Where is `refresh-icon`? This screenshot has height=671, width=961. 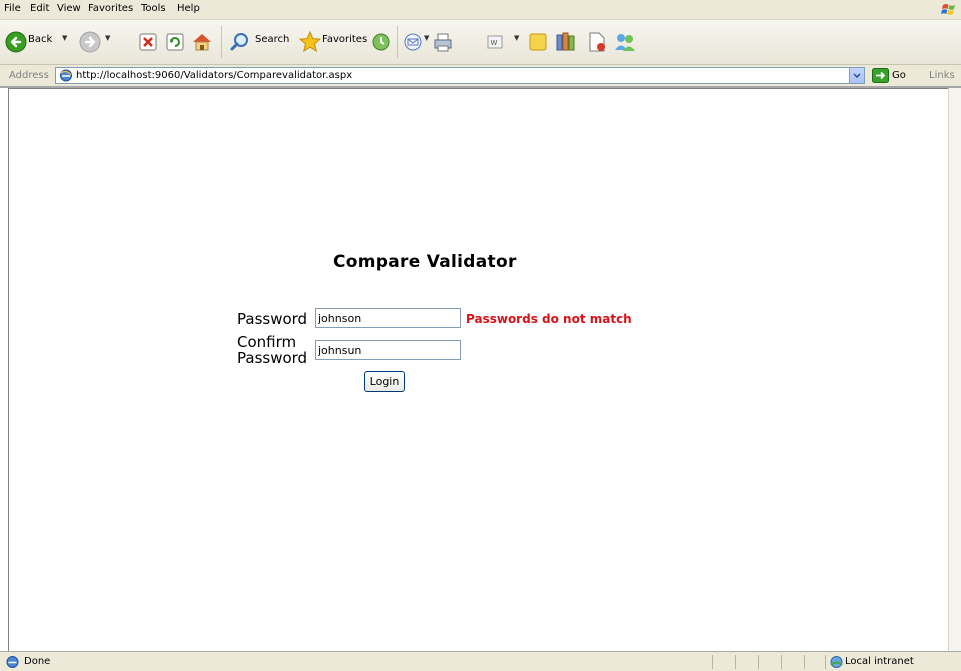 refresh-icon is located at coordinates (175, 42).